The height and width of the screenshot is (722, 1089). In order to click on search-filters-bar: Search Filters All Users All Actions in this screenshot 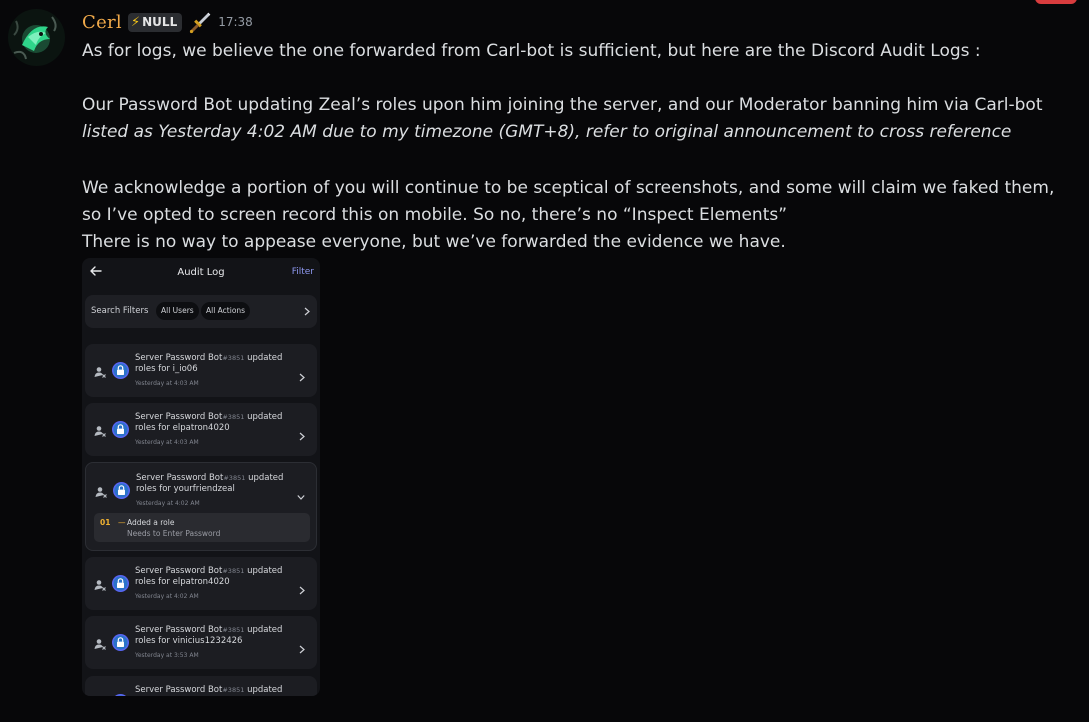, I will do `click(201, 311)`.